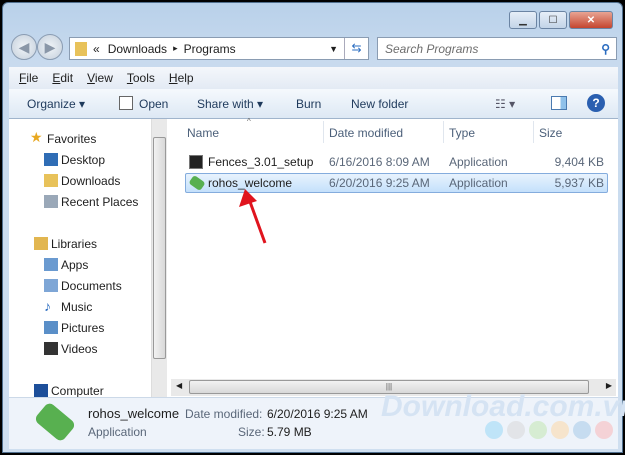 The width and height of the screenshot is (625, 455). I want to click on forward-button: ▶, so click(50, 47).